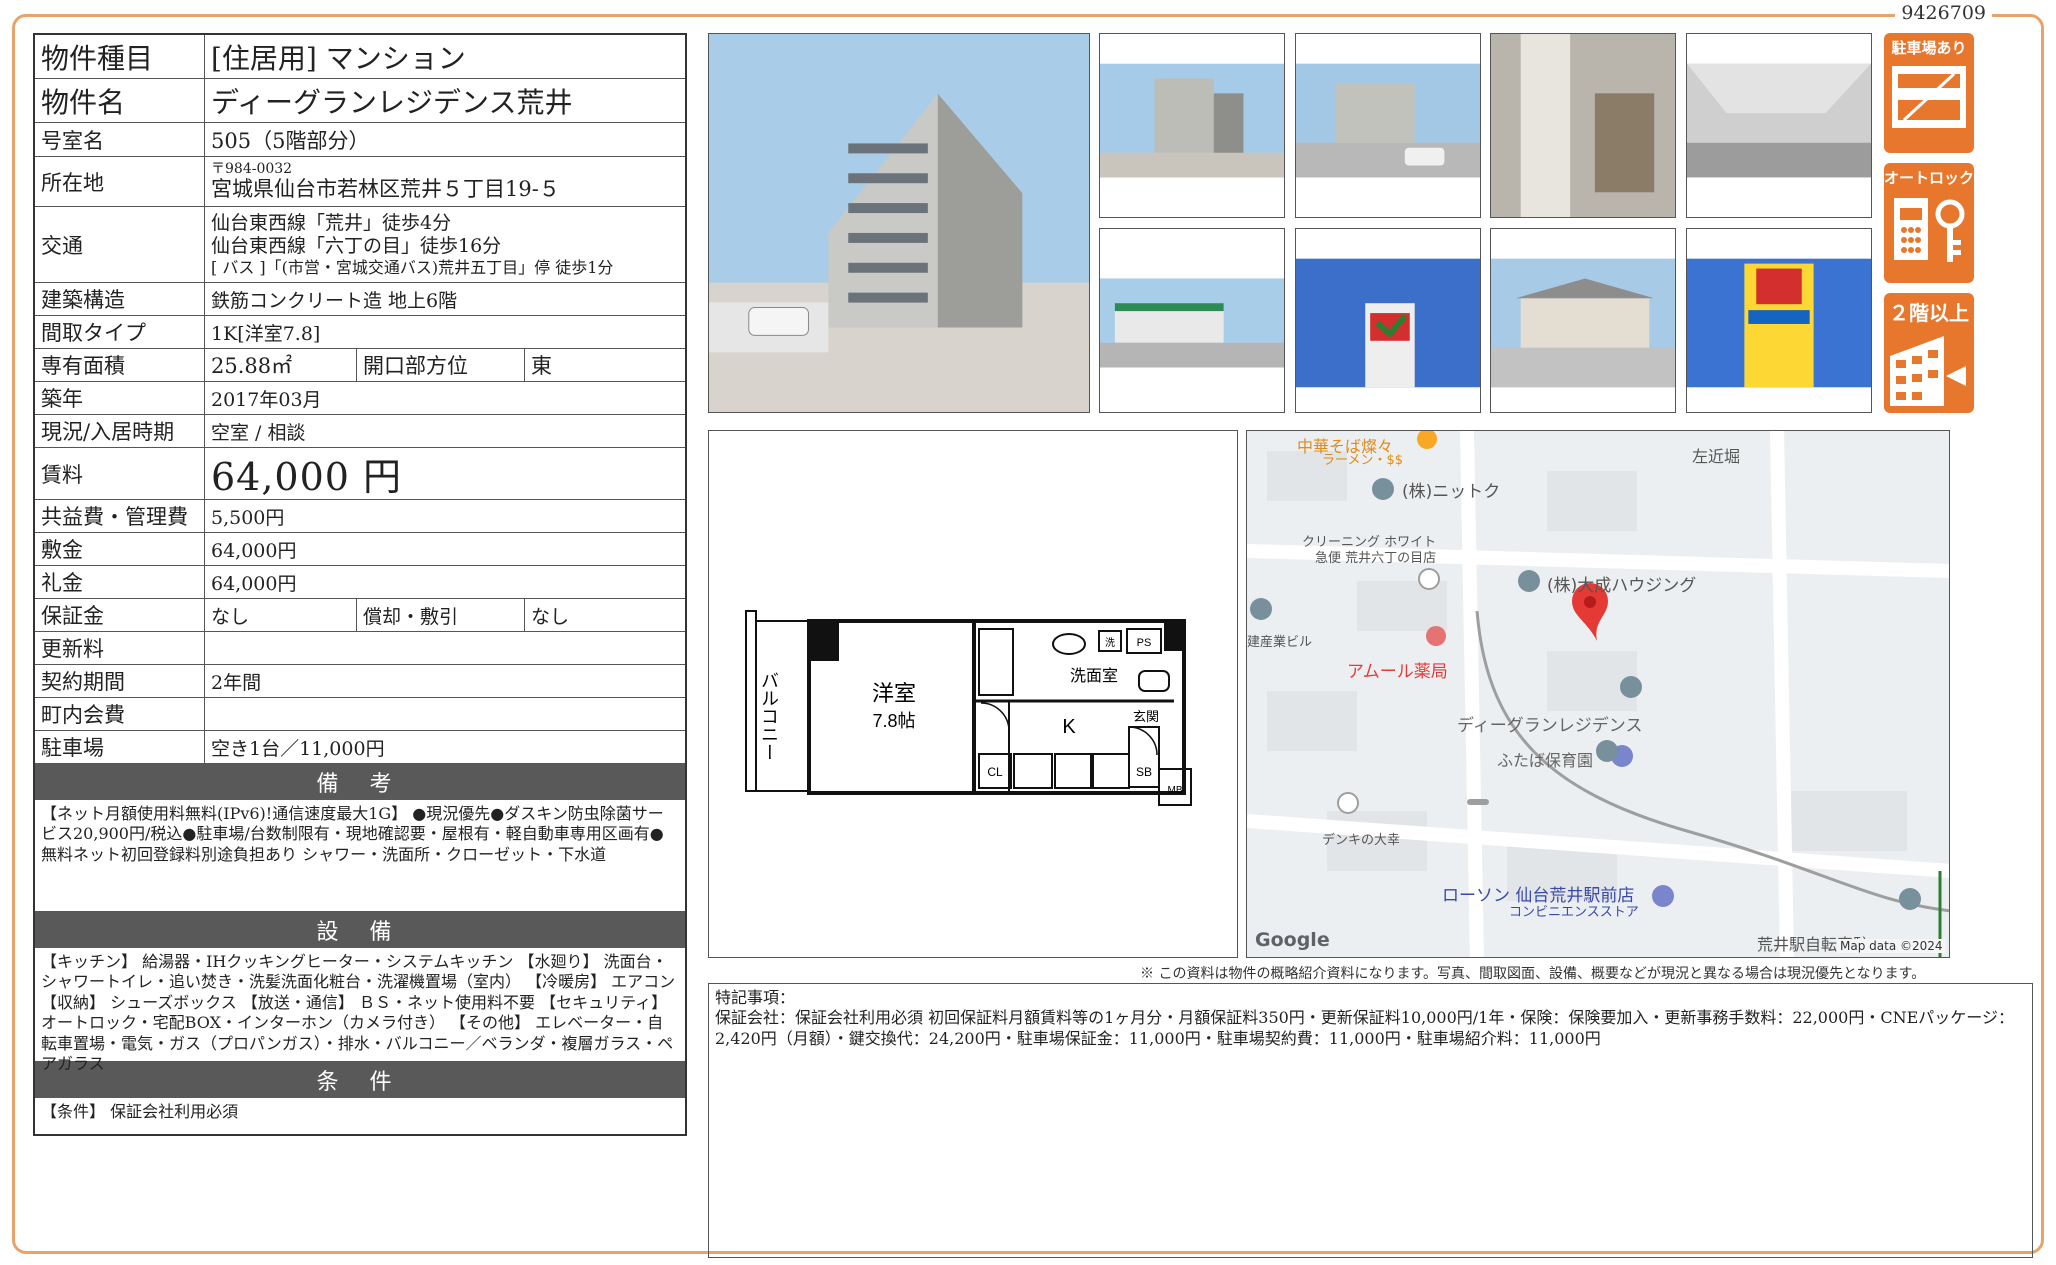  Describe the element at coordinates (120, 56) in the screenshot. I see `type-label: 物件種目` at that location.